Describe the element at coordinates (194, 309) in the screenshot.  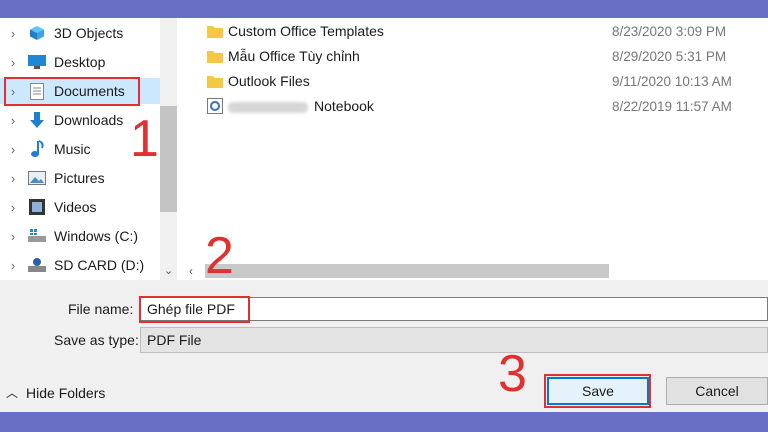
I see `annotation-box-file-name` at that location.